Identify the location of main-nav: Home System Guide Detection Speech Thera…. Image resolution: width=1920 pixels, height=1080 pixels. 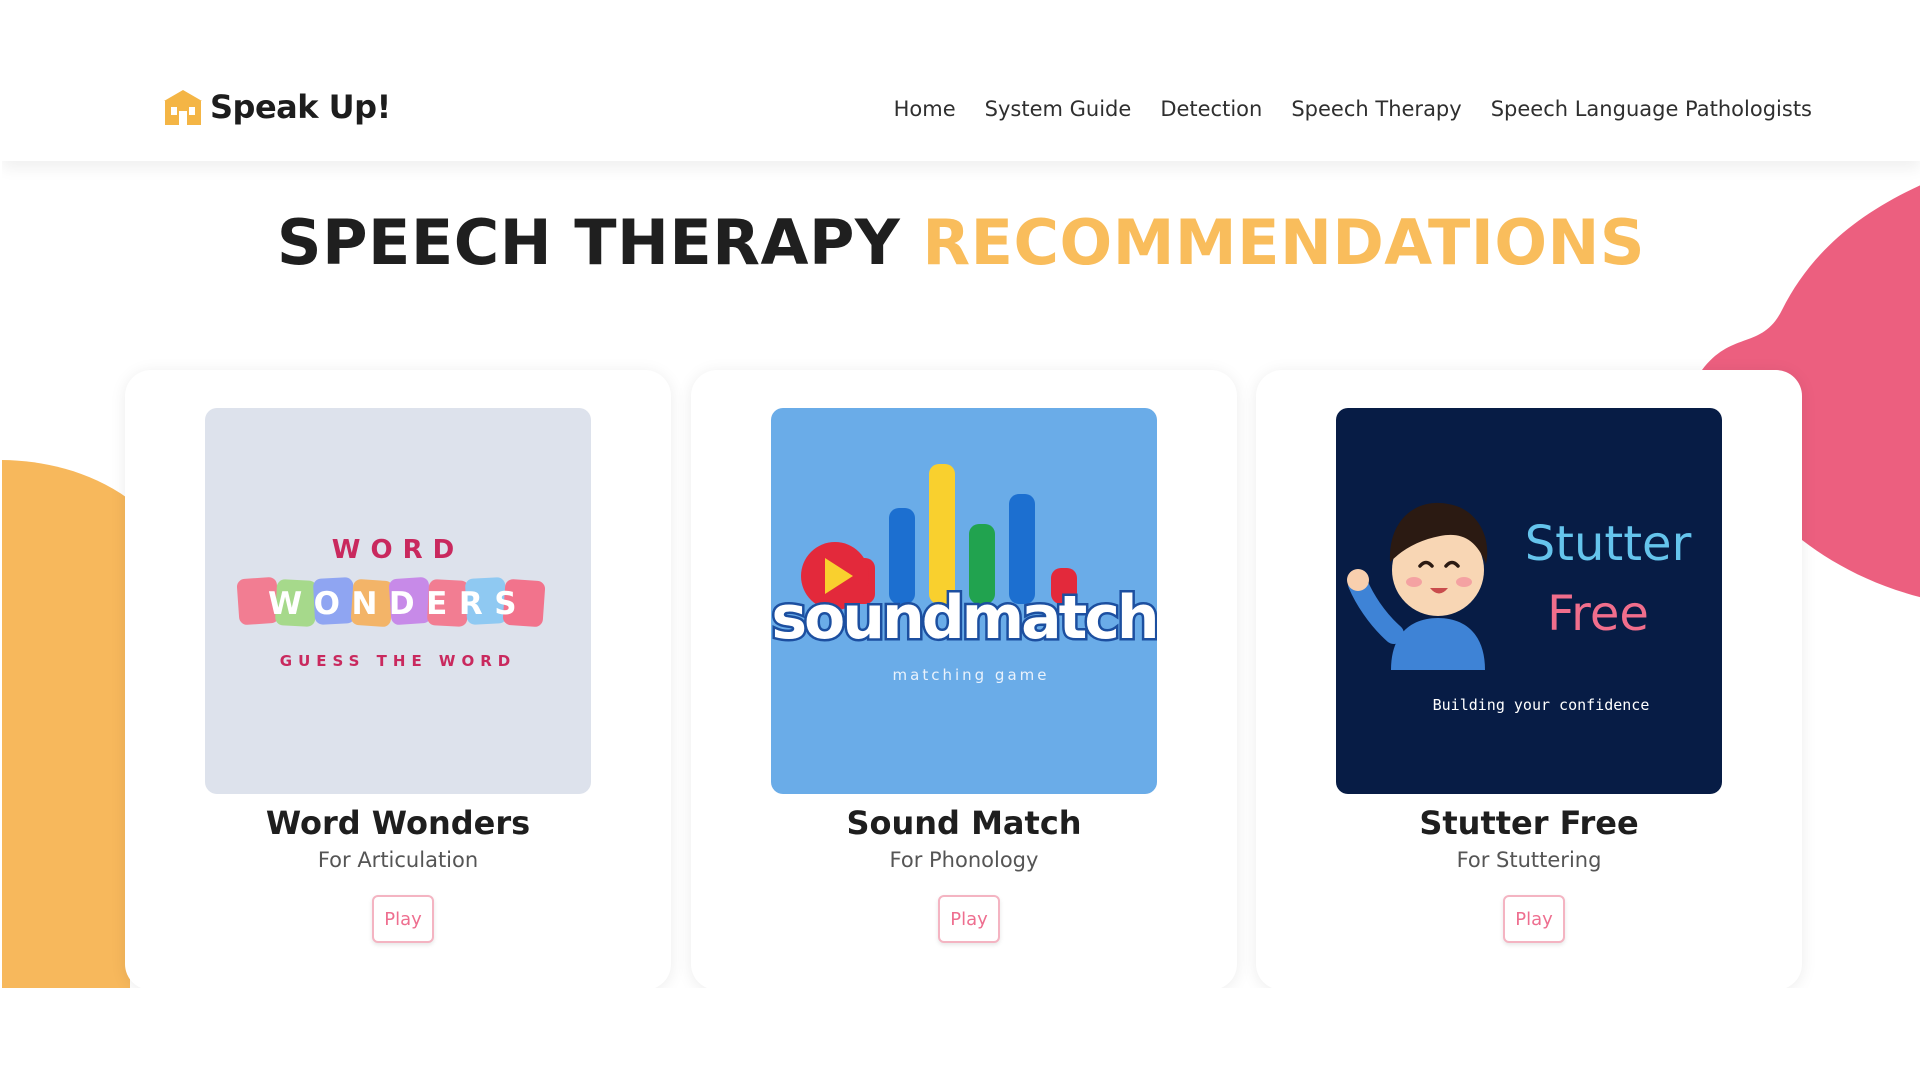
(1353, 109).